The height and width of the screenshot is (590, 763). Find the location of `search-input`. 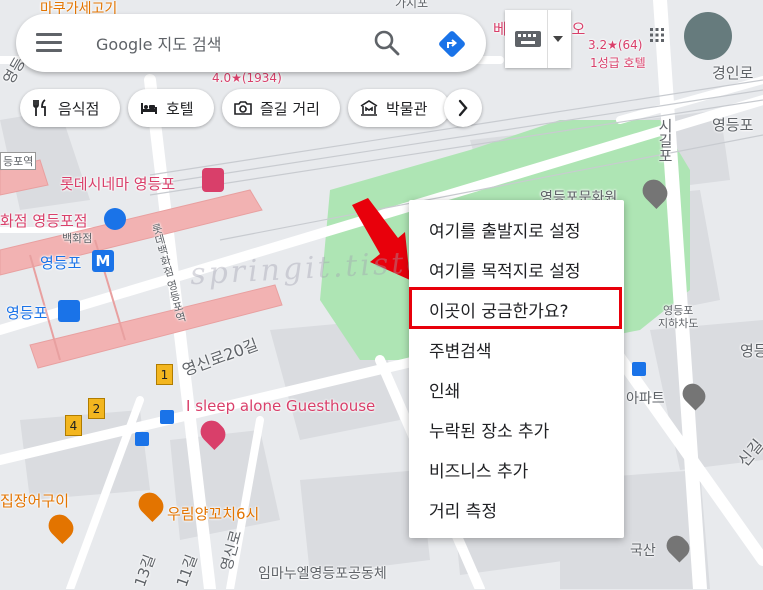

search-input is located at coordinates (226, 44).